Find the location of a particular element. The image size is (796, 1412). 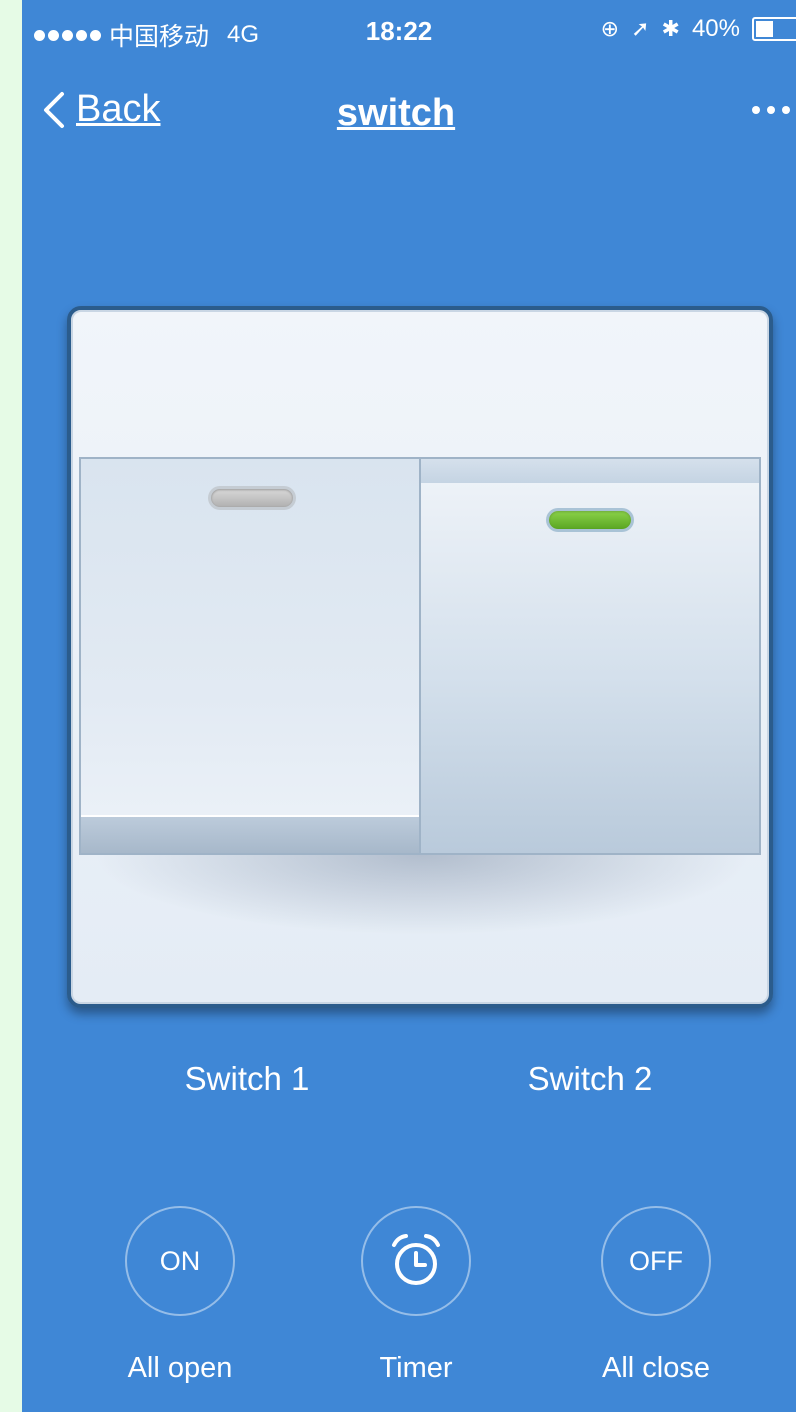

switch-2-rocker is located at coordinates (590, 656).